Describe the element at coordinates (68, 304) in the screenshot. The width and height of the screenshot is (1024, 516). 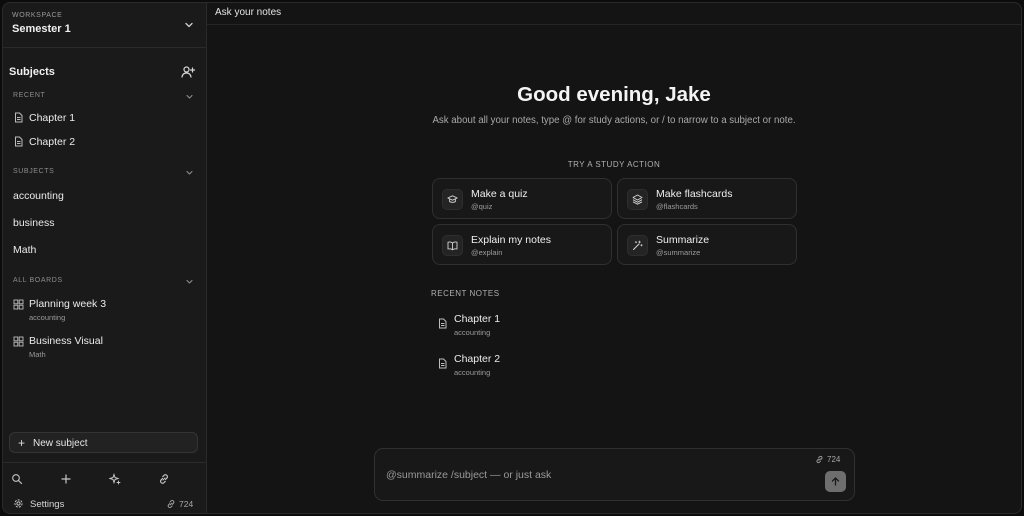
I see `board-item-label: Planning week 3` at that location.